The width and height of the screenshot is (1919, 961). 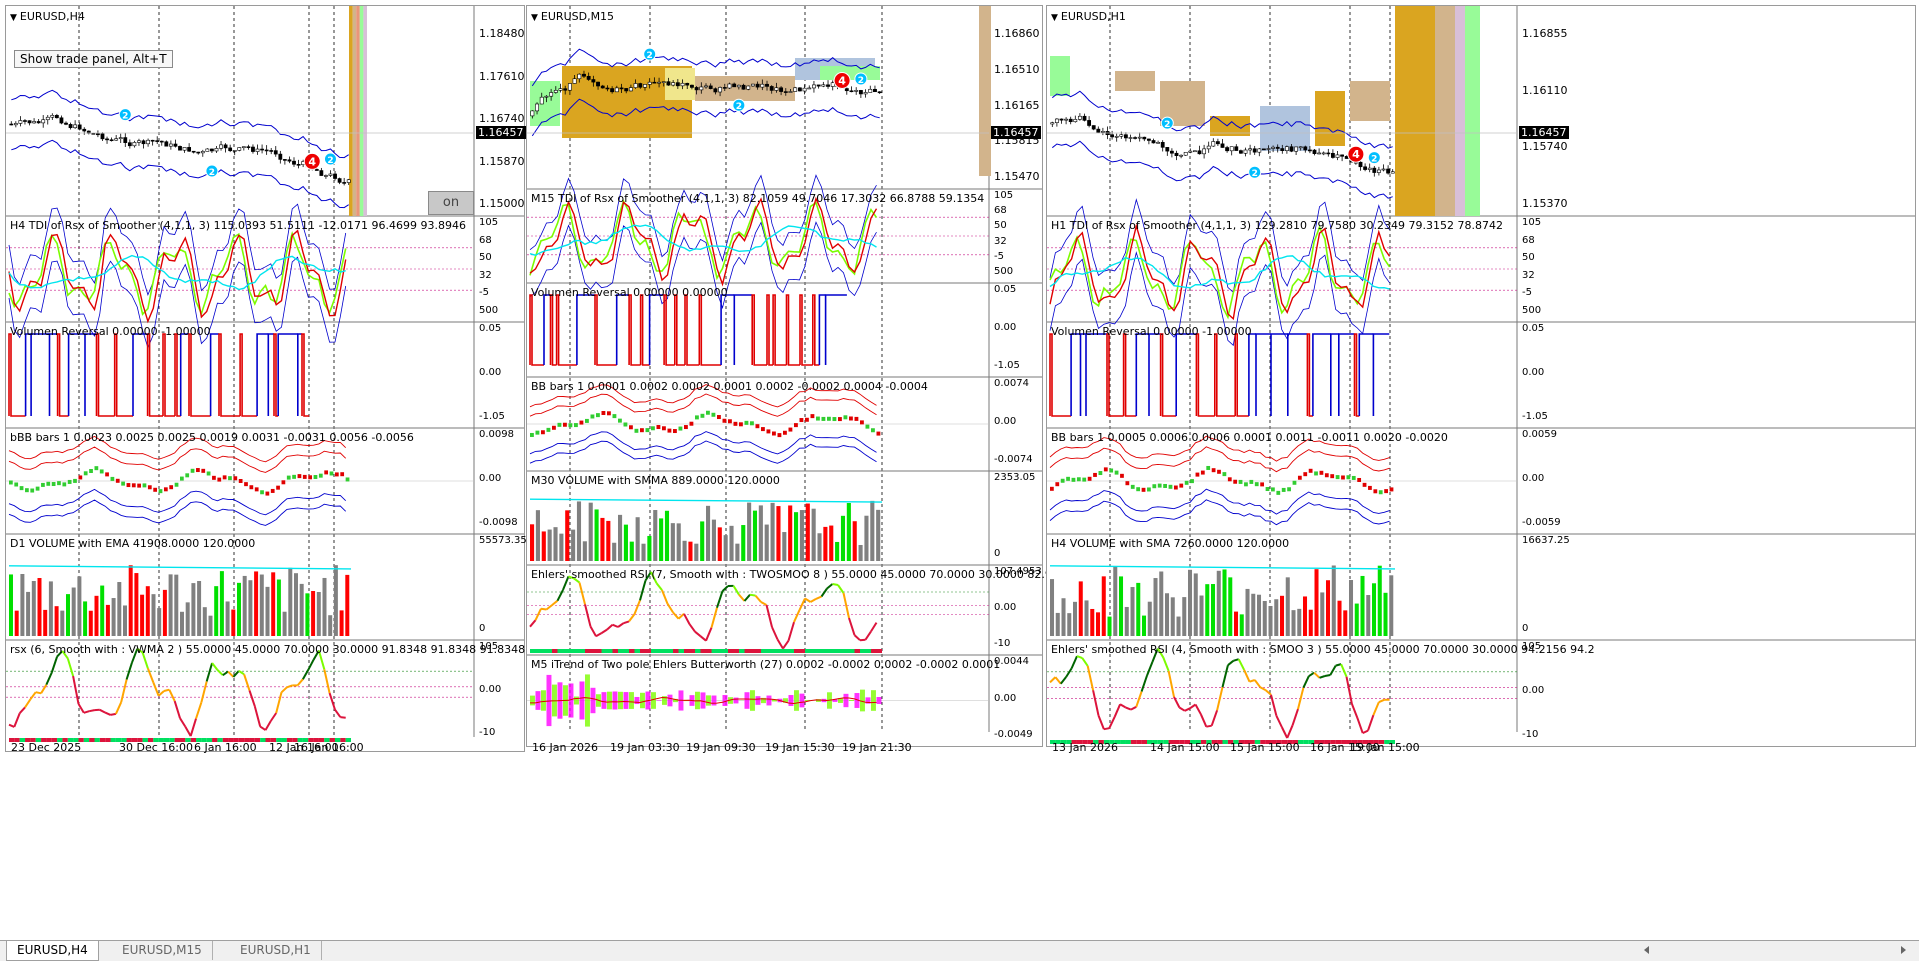 What do you see at coordinates (997, 553) in the screenshot?
I see `indicator-scale-label: 0` at bounding box center [997, 553].